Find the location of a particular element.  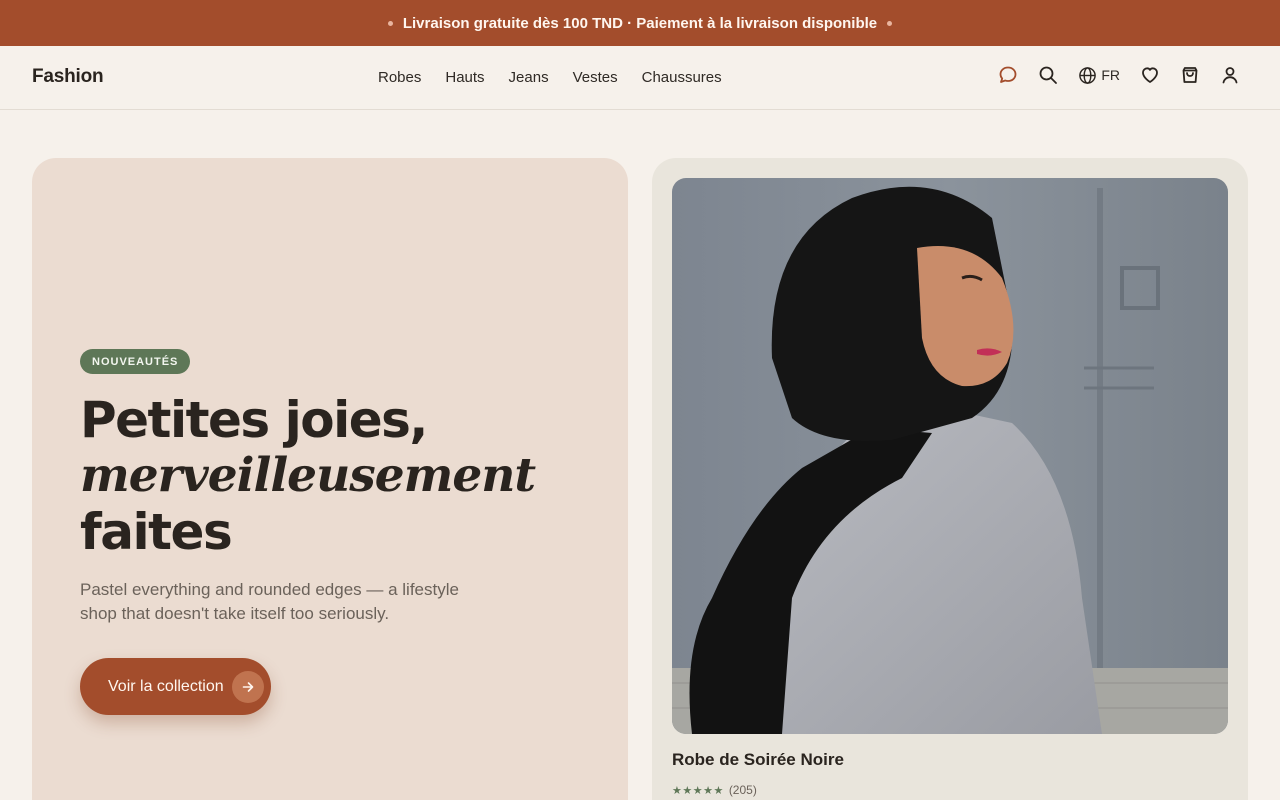

globe-icon is located at coordinates (1088, 75).